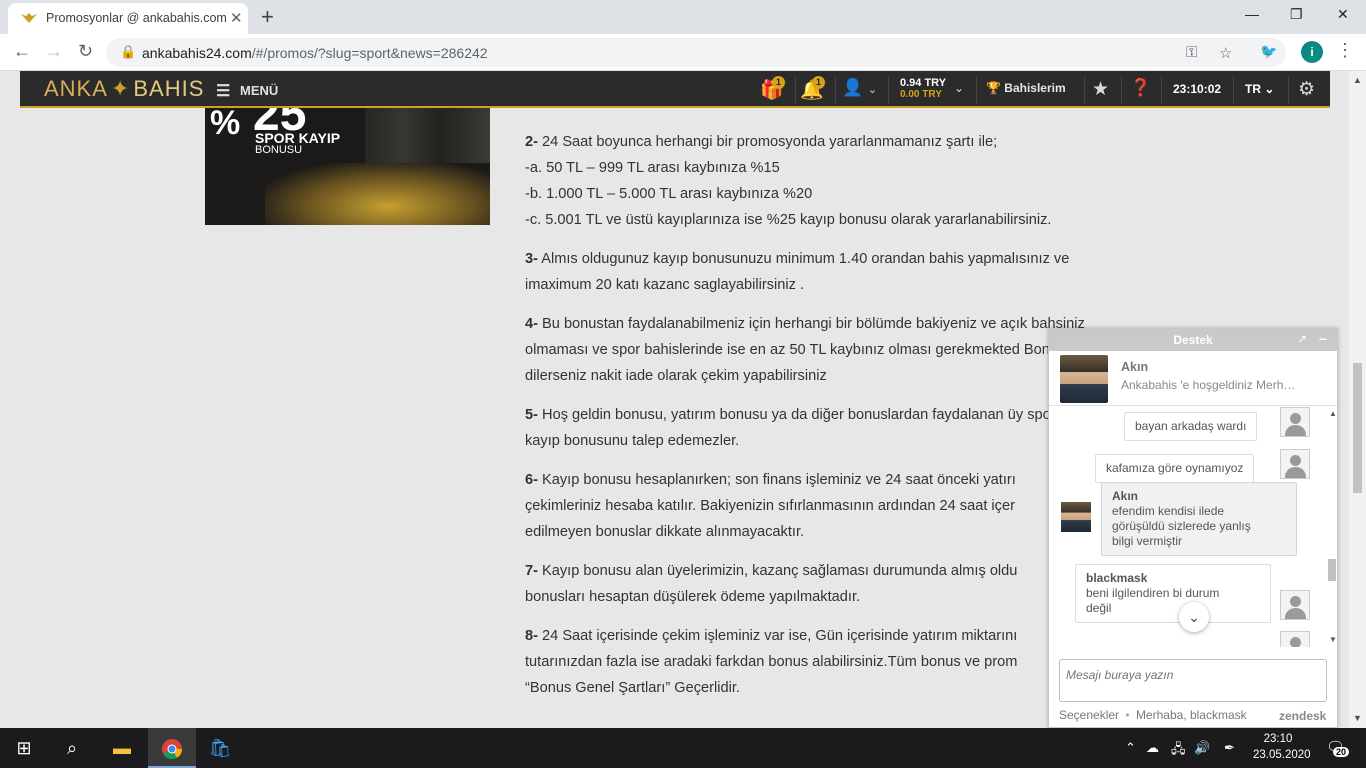 Image resolution: width=1366 pixels, height=768 pixels. What do you see at coordinates (54, 51) in the screenshot?
I see `forward-button: →` at bounding box center [54, 51].